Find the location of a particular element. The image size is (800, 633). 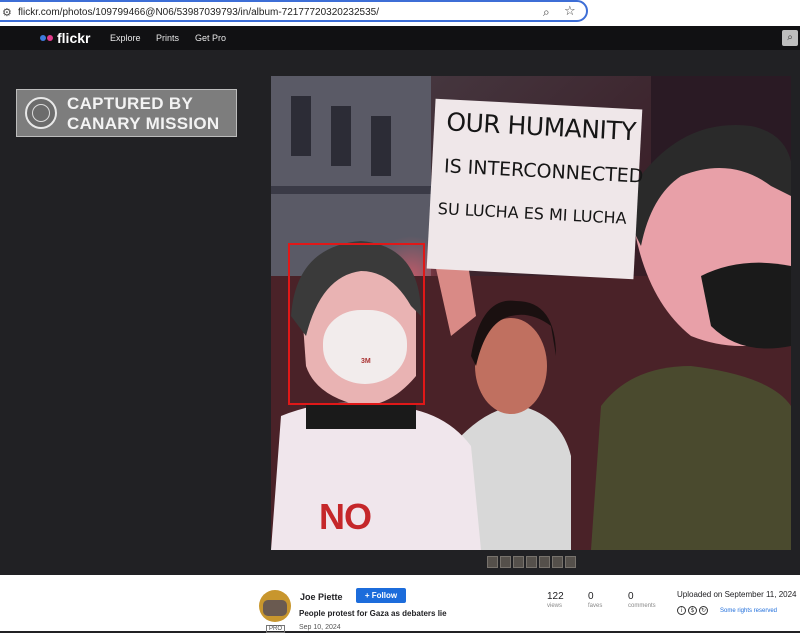

cc-sharealike-icon: ↻ is located at coordinates (703, 610).